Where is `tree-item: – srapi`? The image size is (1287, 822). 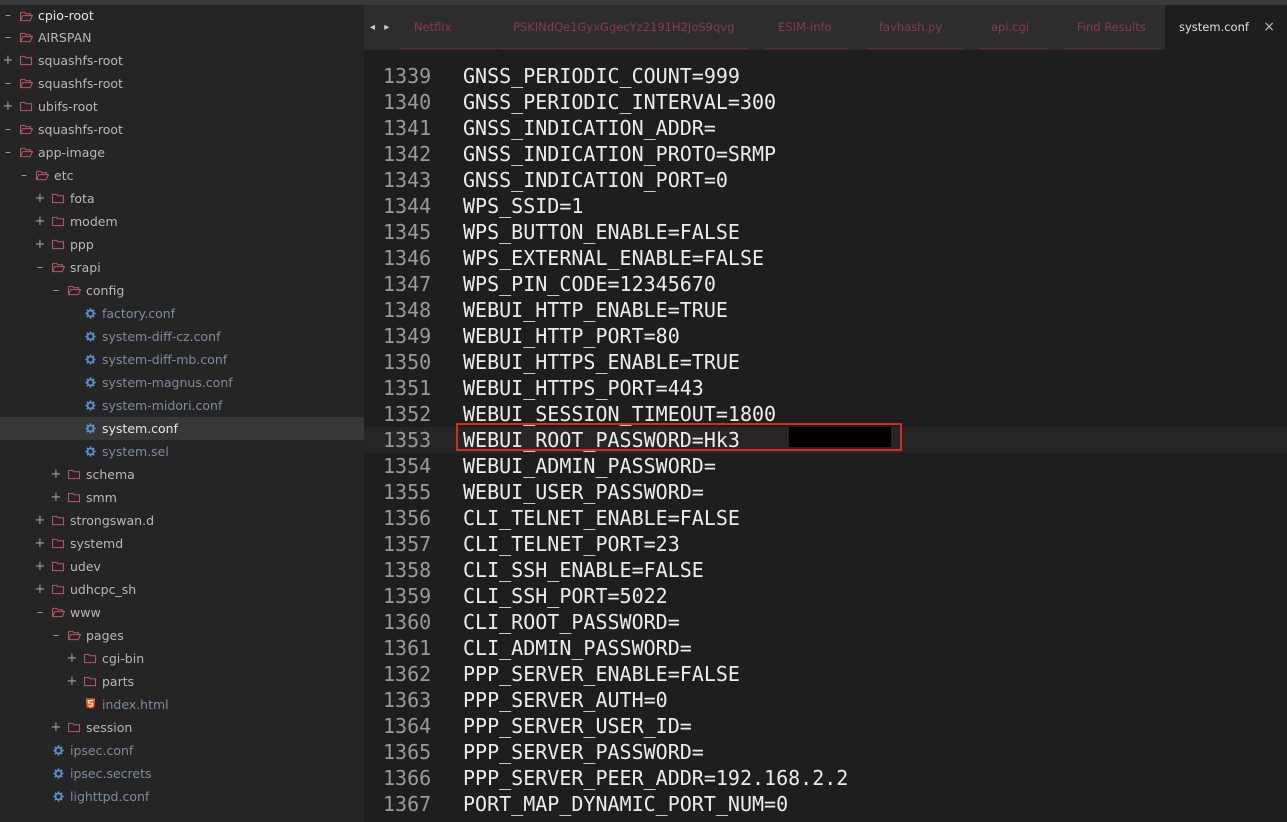
tree-item: – srapi is located at coordinates (182, 267).